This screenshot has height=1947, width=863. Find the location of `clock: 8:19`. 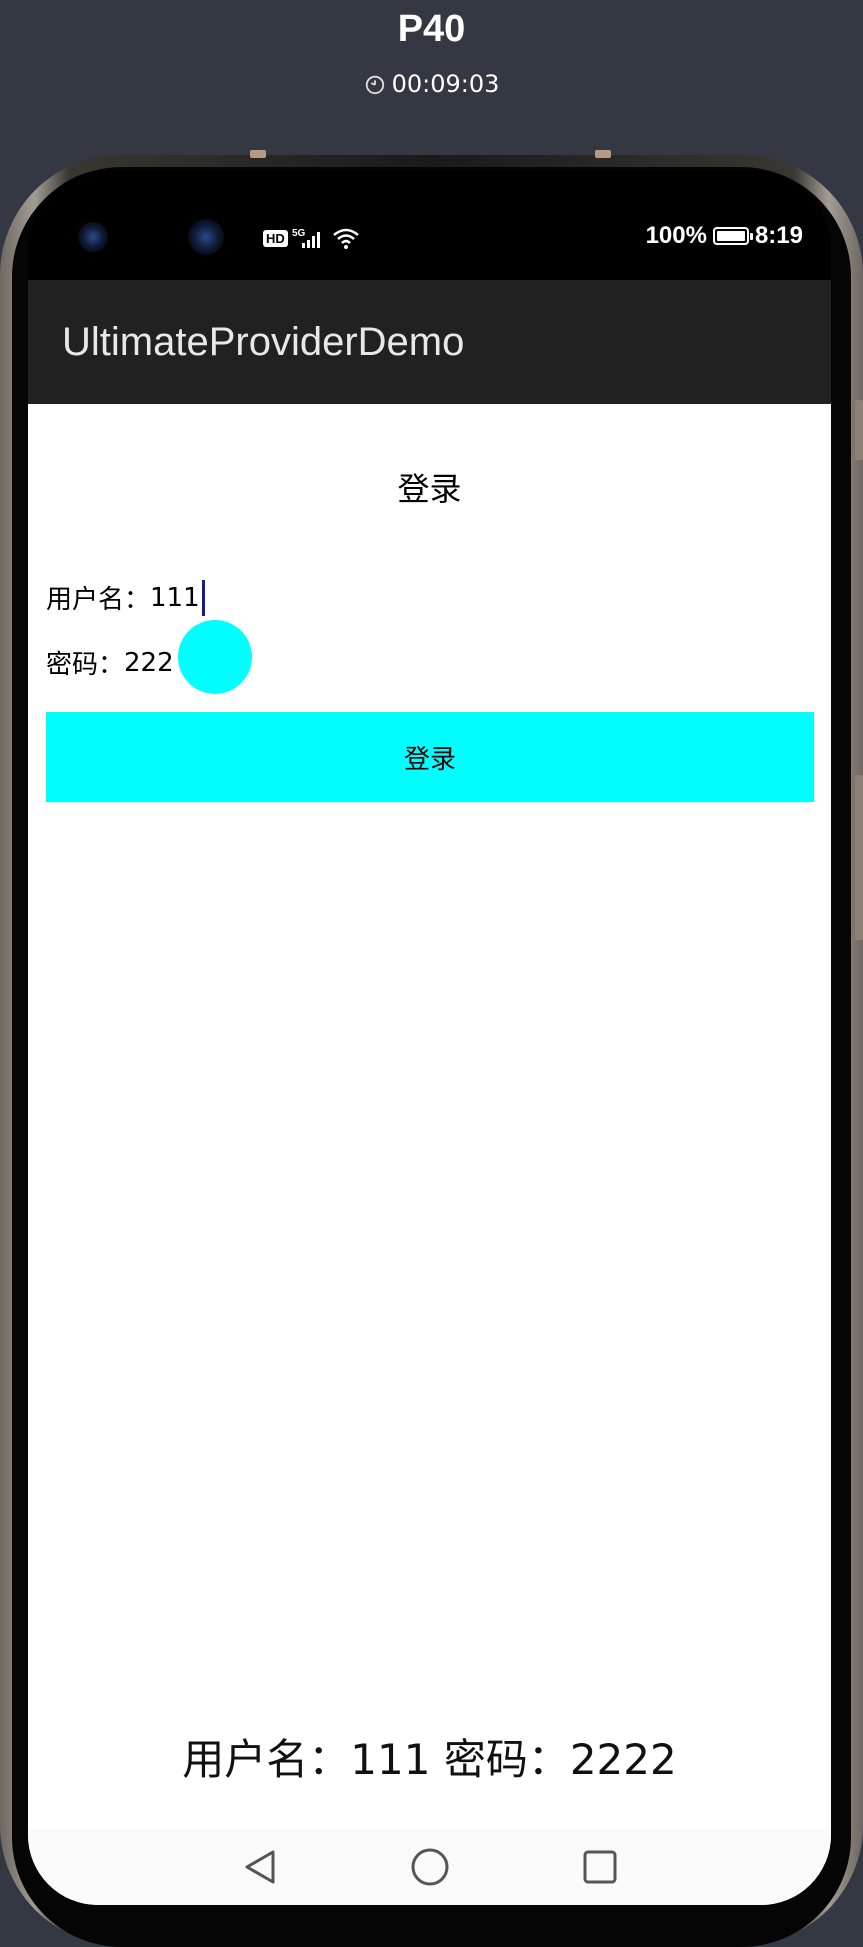

clock: 8:19 is located at coordinates (778, 235).